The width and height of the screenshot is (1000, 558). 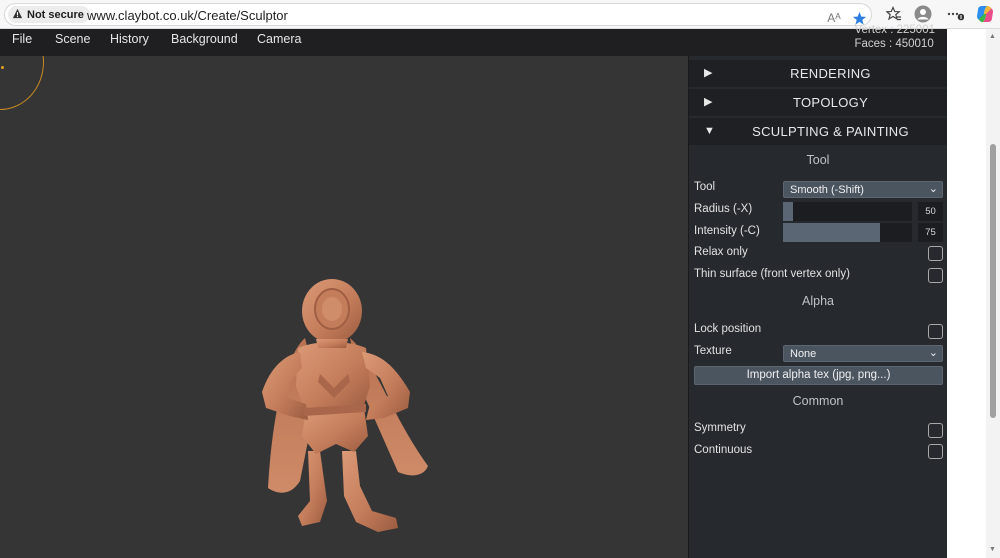 What do you see at coordinates (935, 430) in the screenshot?
I see `symmetry-checkbox` at bounding box center [935, 430].